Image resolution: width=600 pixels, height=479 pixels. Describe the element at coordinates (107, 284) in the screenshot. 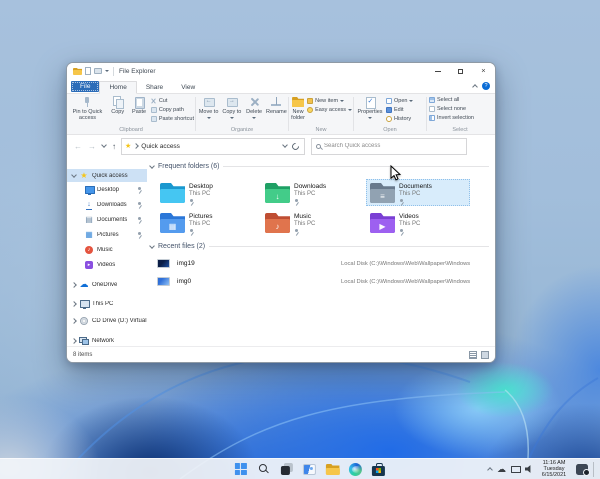

I see `sidebar-item-onedrive: OneDrive` at that location.